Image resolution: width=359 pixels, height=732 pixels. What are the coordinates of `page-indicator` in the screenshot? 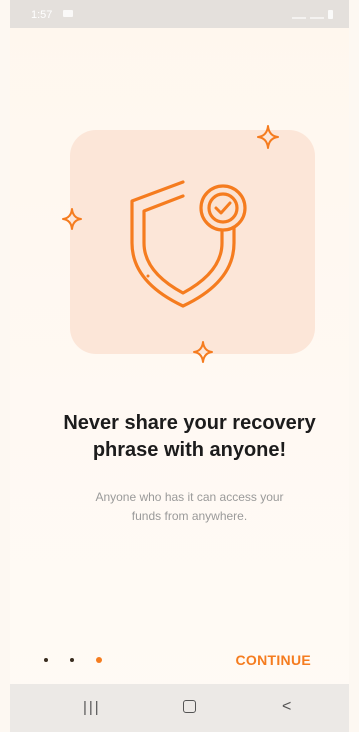 It's located at (73, 660).